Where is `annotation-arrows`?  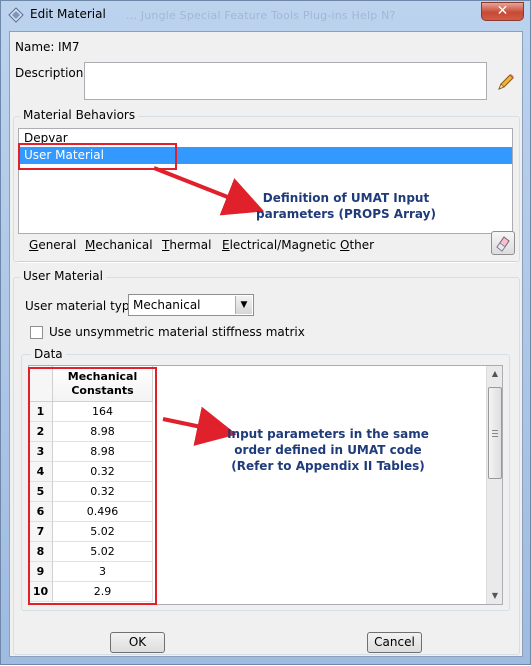 annotation-arrows is located at coordinates (209, 306).